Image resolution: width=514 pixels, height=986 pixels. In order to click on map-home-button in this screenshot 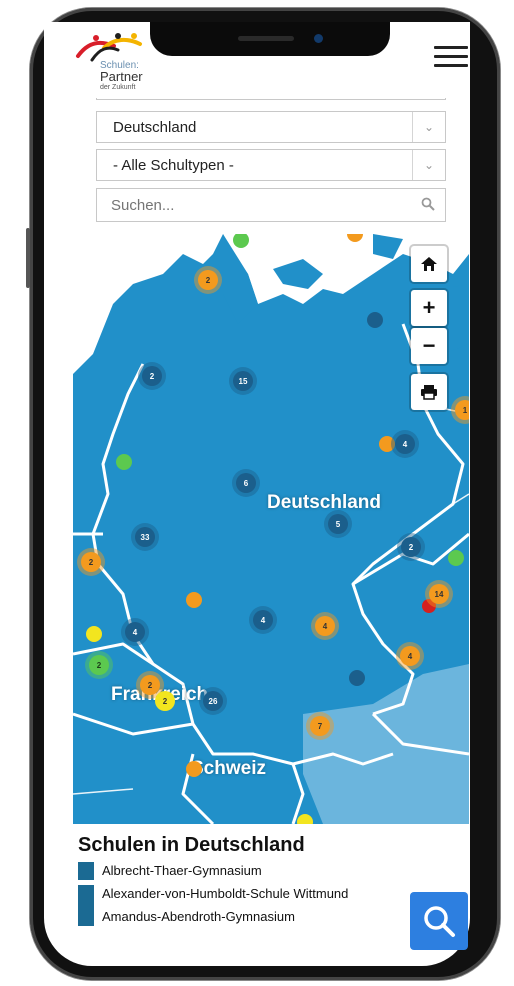, I will do `click(429, 264)`.